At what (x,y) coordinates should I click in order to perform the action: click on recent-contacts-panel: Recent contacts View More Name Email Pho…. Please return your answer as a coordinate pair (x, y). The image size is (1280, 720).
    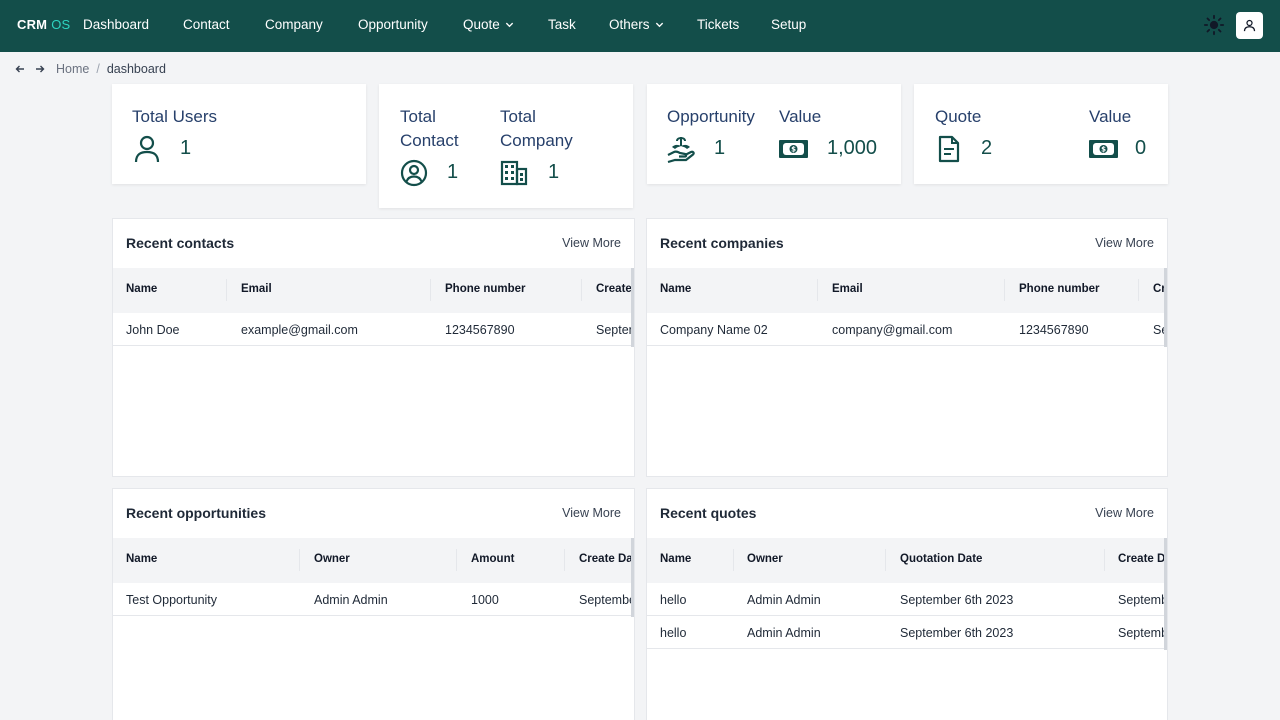
    Looking at the image, I should click on (373, 347).